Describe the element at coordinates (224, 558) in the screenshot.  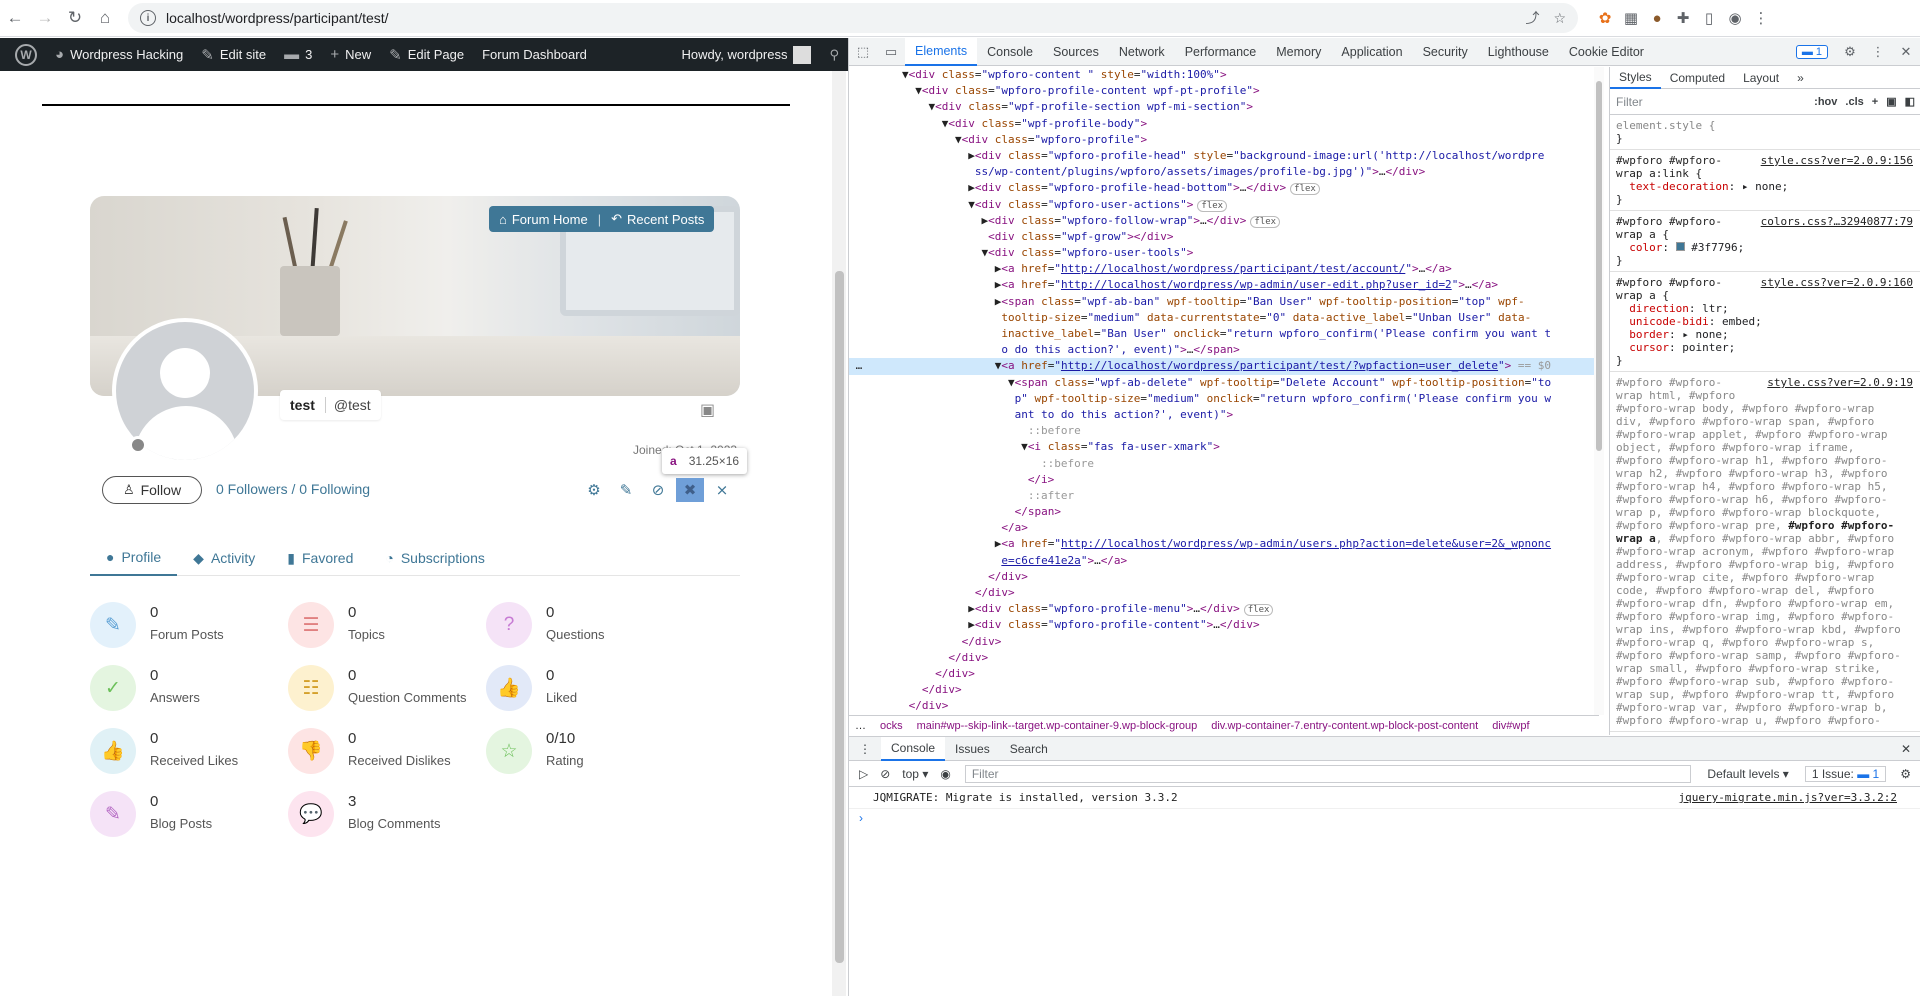
I see `tab-activity: ◆ Activity` at that location.